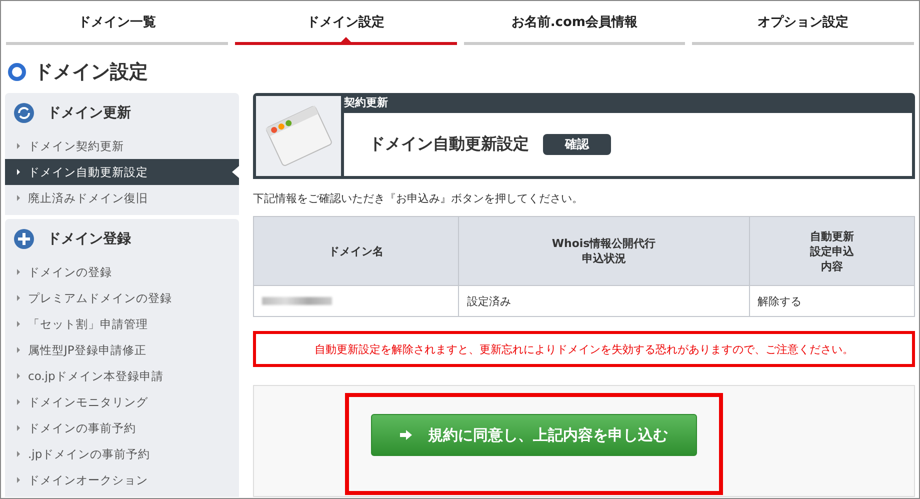  Describe the element at coordinates (406, 435) in the screenshot. I see `arrow-icon` at that location.